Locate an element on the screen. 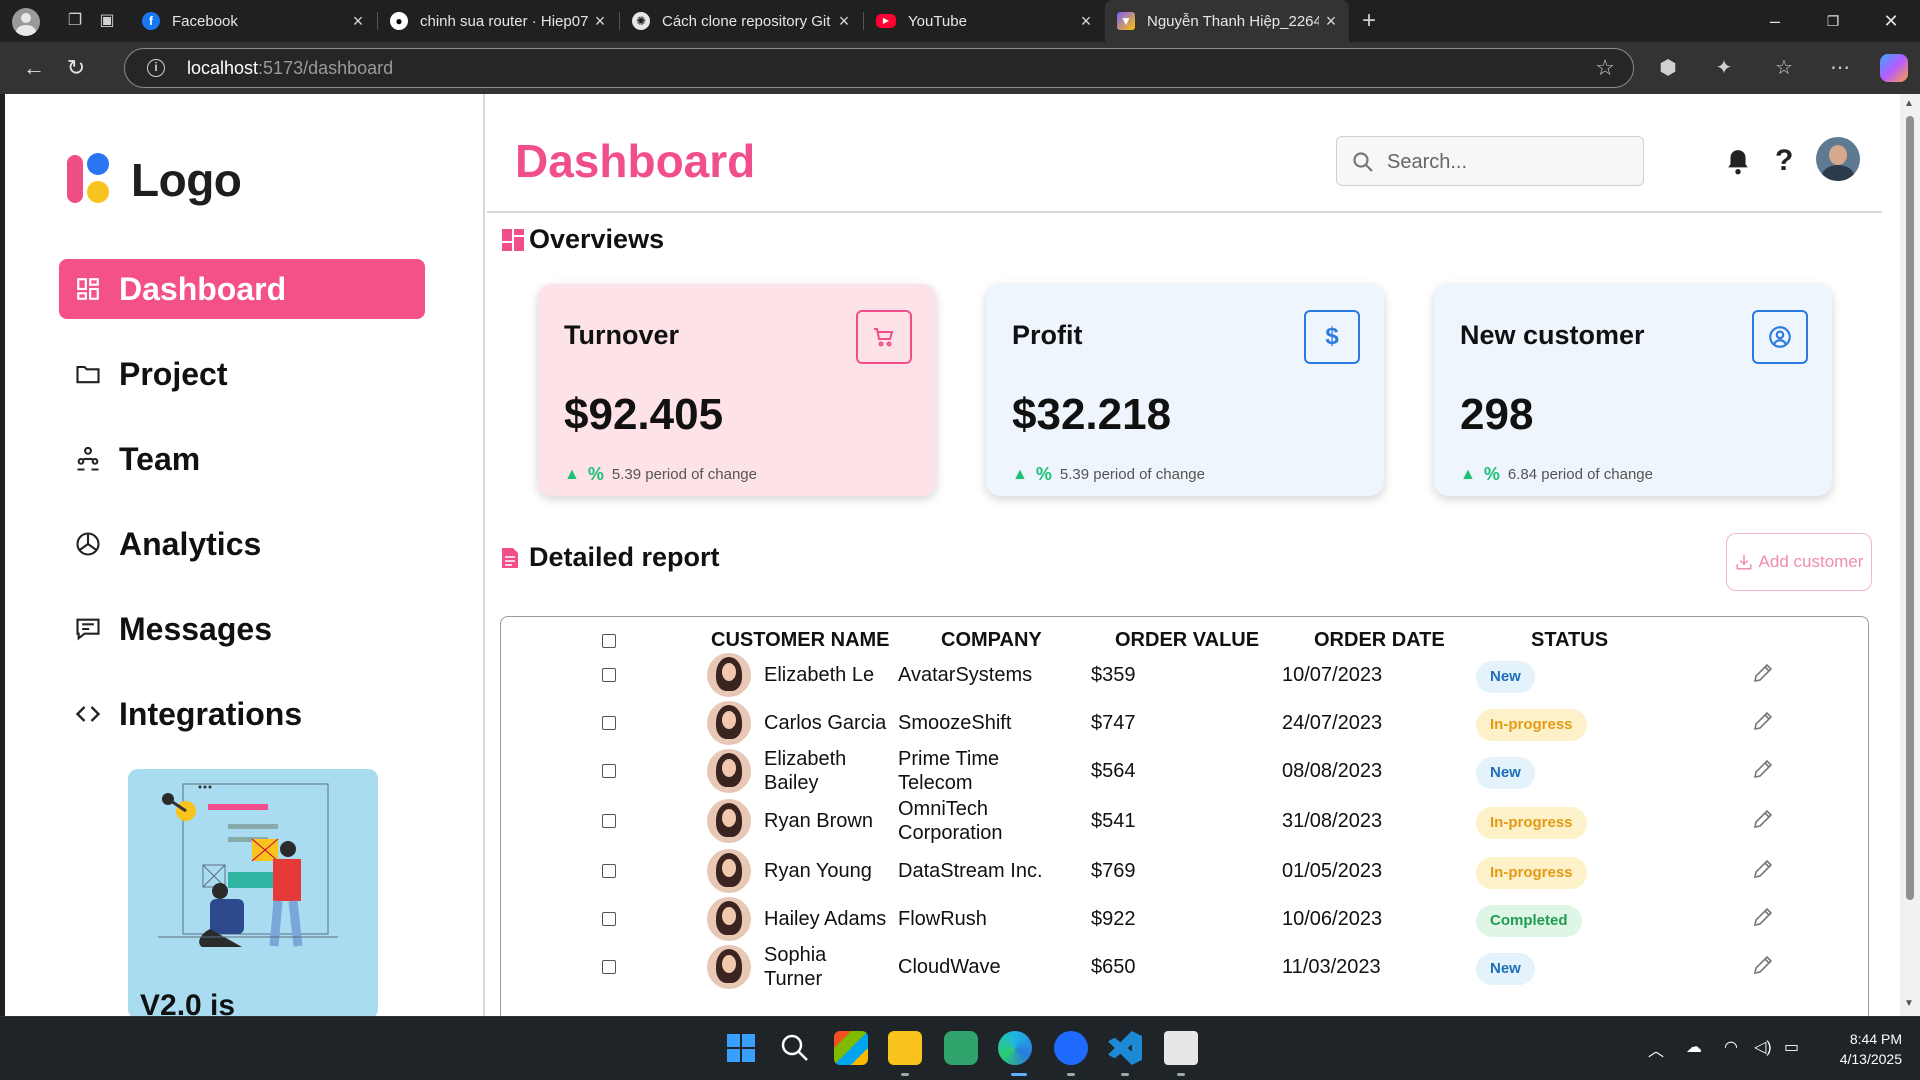 The height and width of the screenshot is (1080, 1920). cart-icon is located at coordinates (884, 337).